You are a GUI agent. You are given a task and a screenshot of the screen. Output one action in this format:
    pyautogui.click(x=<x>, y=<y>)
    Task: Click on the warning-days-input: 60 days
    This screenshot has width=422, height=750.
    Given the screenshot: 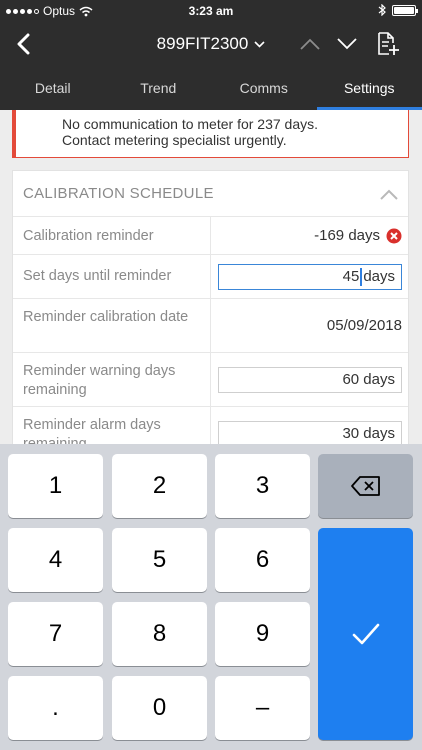 What is the action you would take?
    pyautogui.click(x=310, y=379)
    